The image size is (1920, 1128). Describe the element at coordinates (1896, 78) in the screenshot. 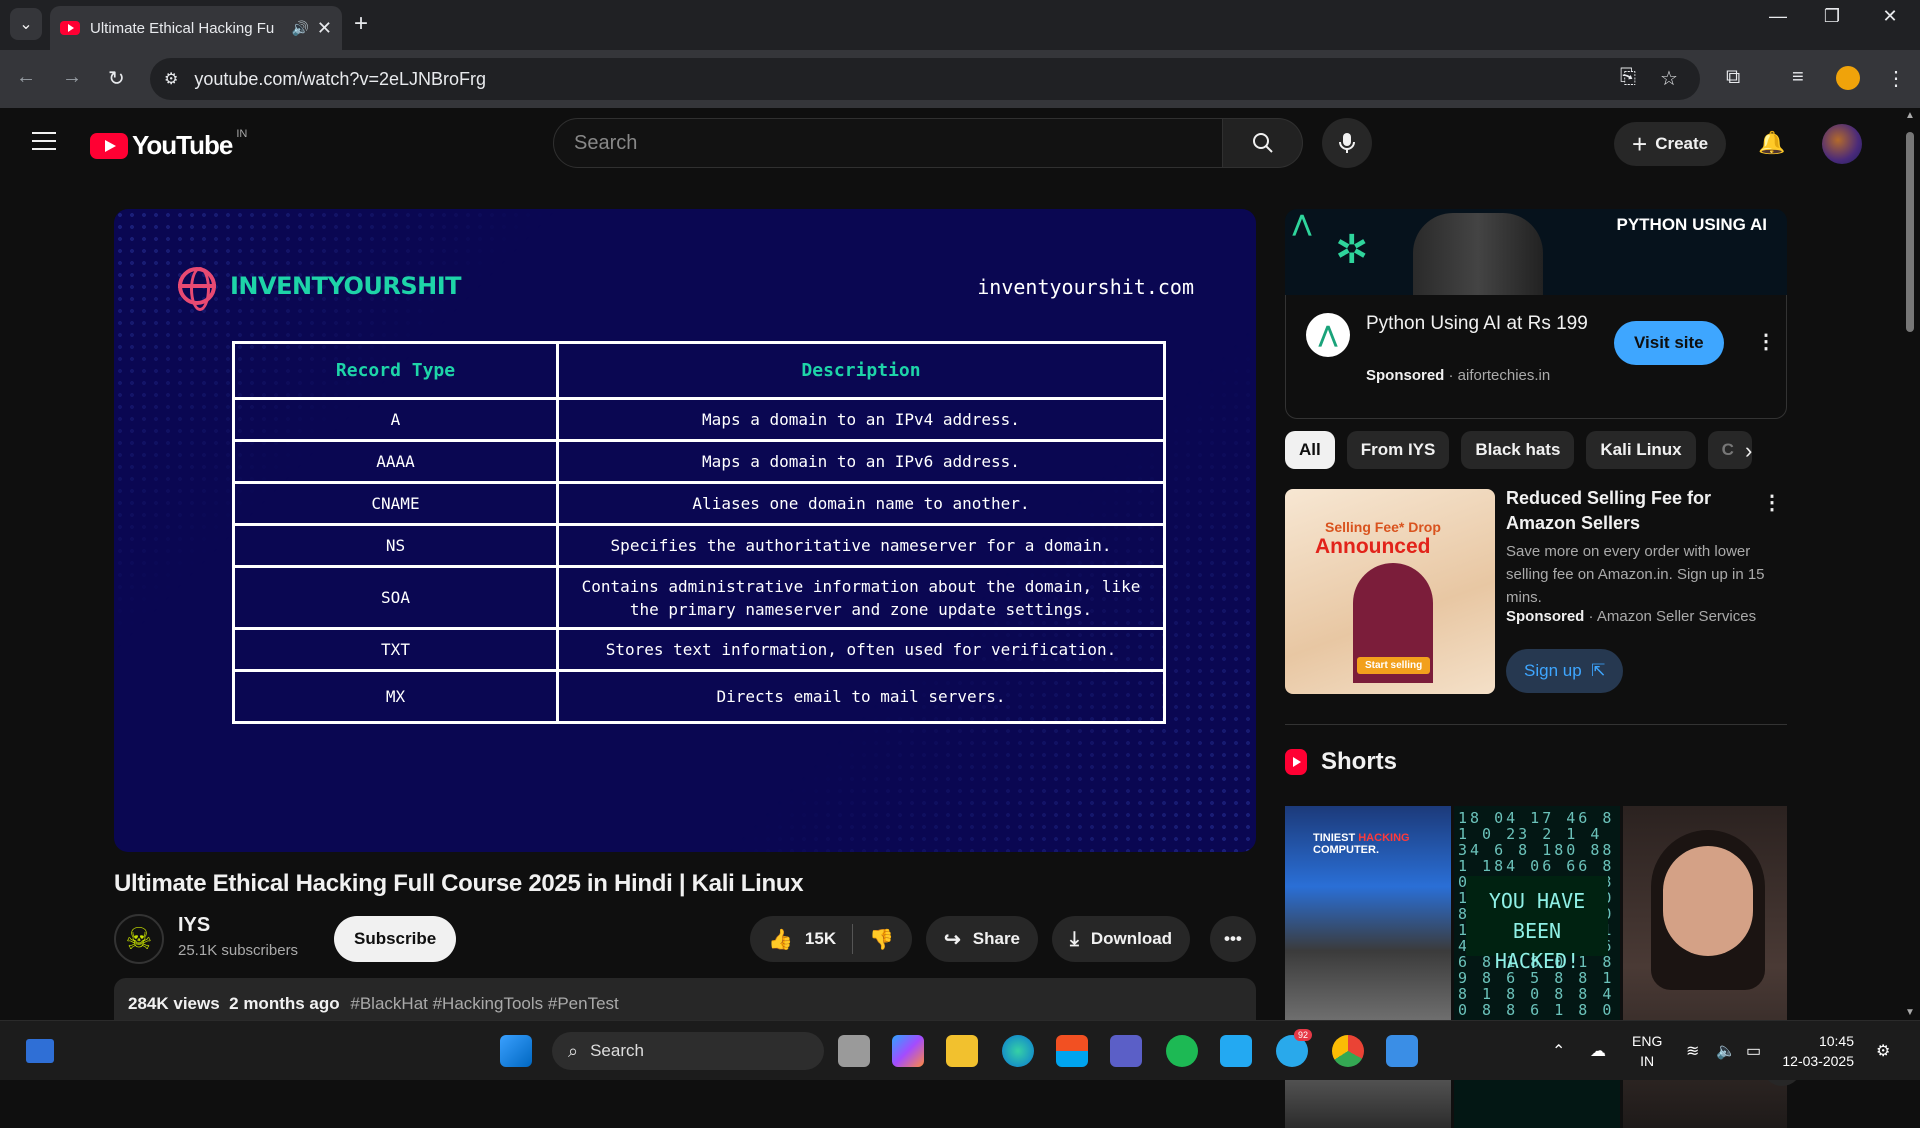

I see `browser-menu-icon: ⋮` at that location.